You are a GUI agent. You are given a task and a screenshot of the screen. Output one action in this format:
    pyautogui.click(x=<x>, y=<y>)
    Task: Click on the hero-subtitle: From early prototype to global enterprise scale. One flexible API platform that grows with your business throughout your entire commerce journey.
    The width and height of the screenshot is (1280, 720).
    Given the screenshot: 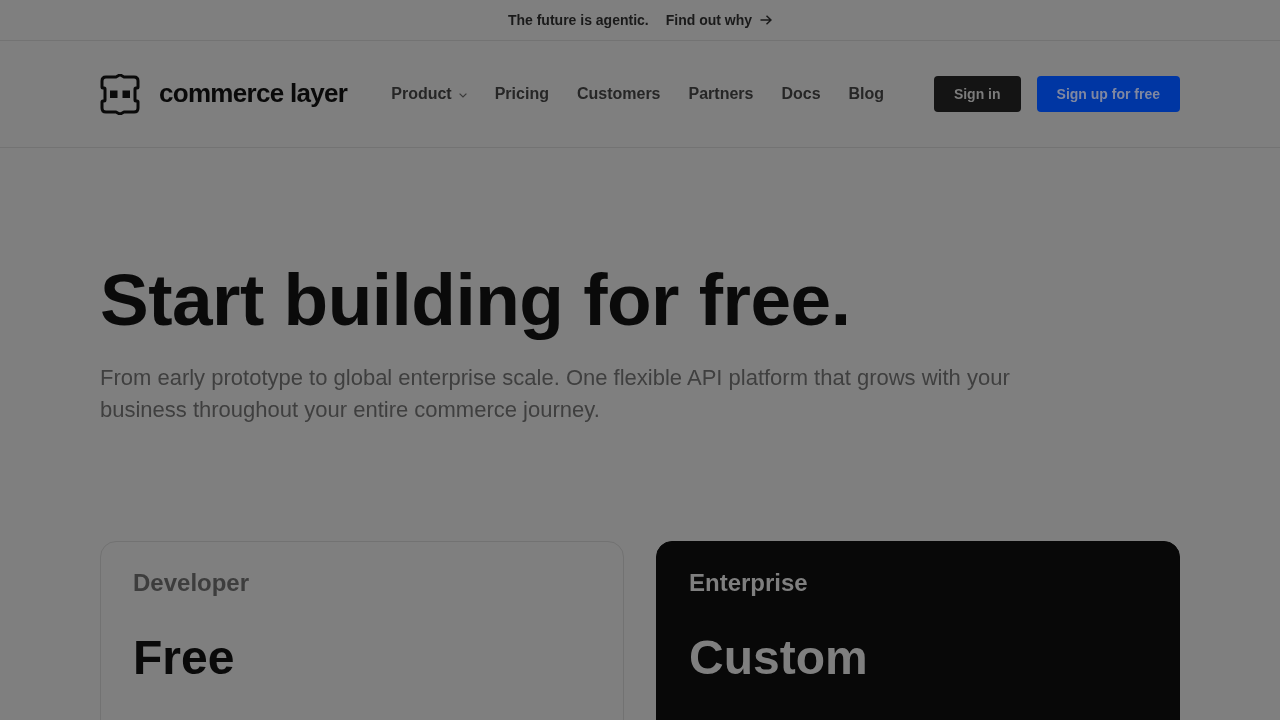 What is the action you would take?
    pyautogui.click(x=555, y=394)
    